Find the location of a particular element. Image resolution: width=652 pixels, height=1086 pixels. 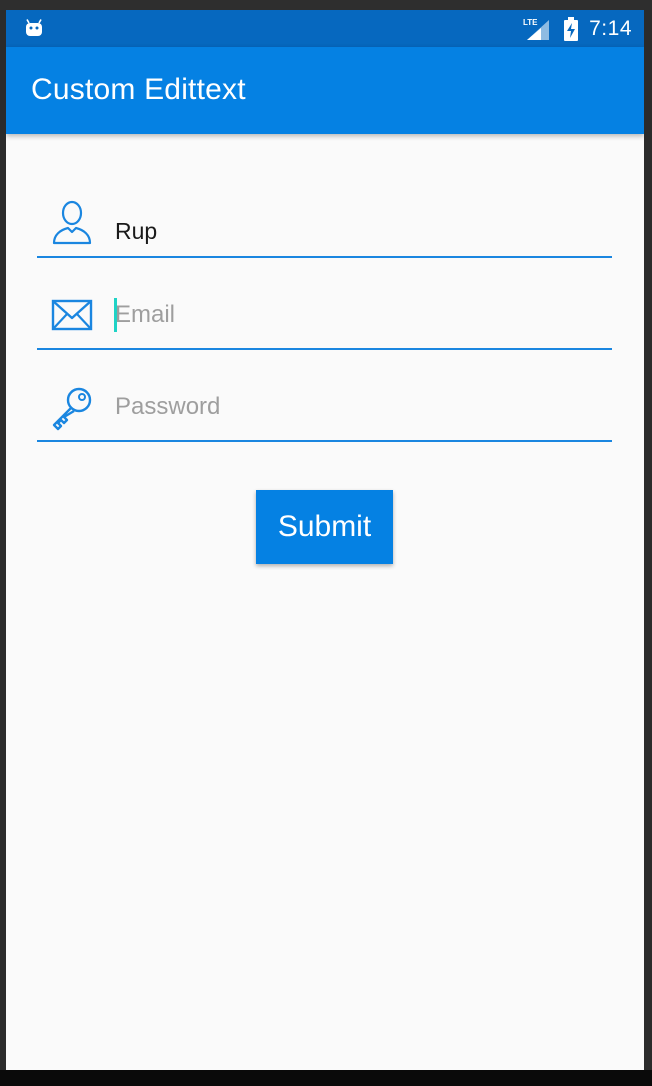

name-field: Rup is located at coordinates (324, 227).